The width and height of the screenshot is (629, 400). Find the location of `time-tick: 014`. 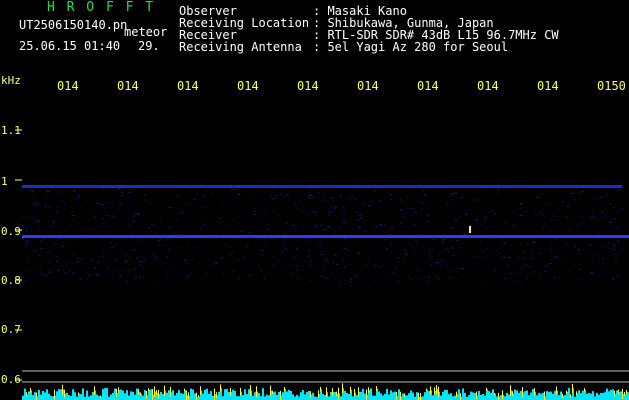

time-tick: 014 is located at coordinates (248, 86).